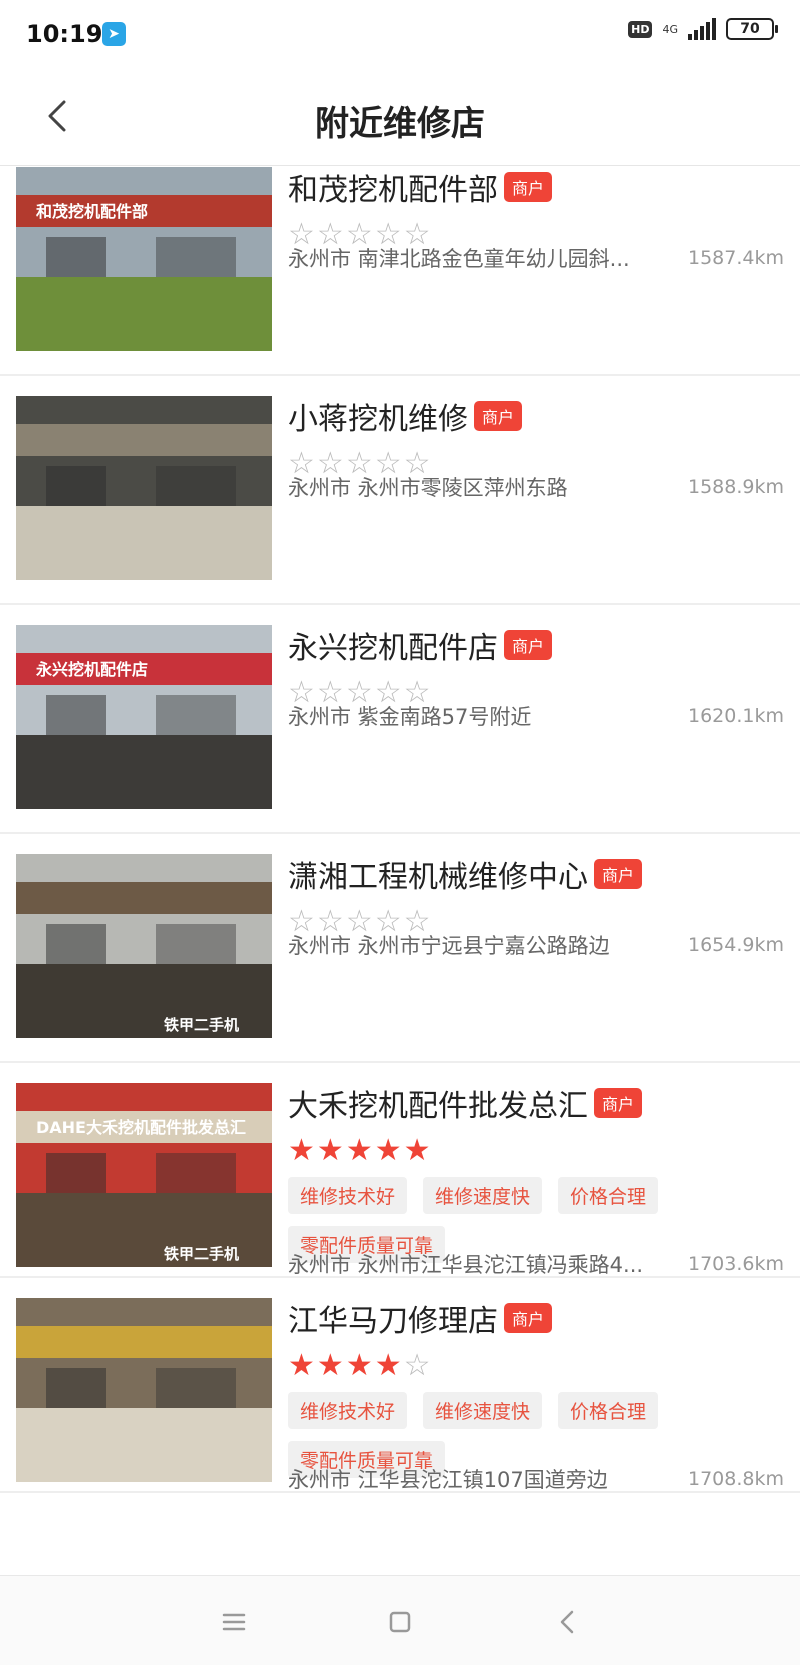  Describe the element at coordinates (736, 945) in the screenshot. I see `shop-distance: 1654.9km` at that location.